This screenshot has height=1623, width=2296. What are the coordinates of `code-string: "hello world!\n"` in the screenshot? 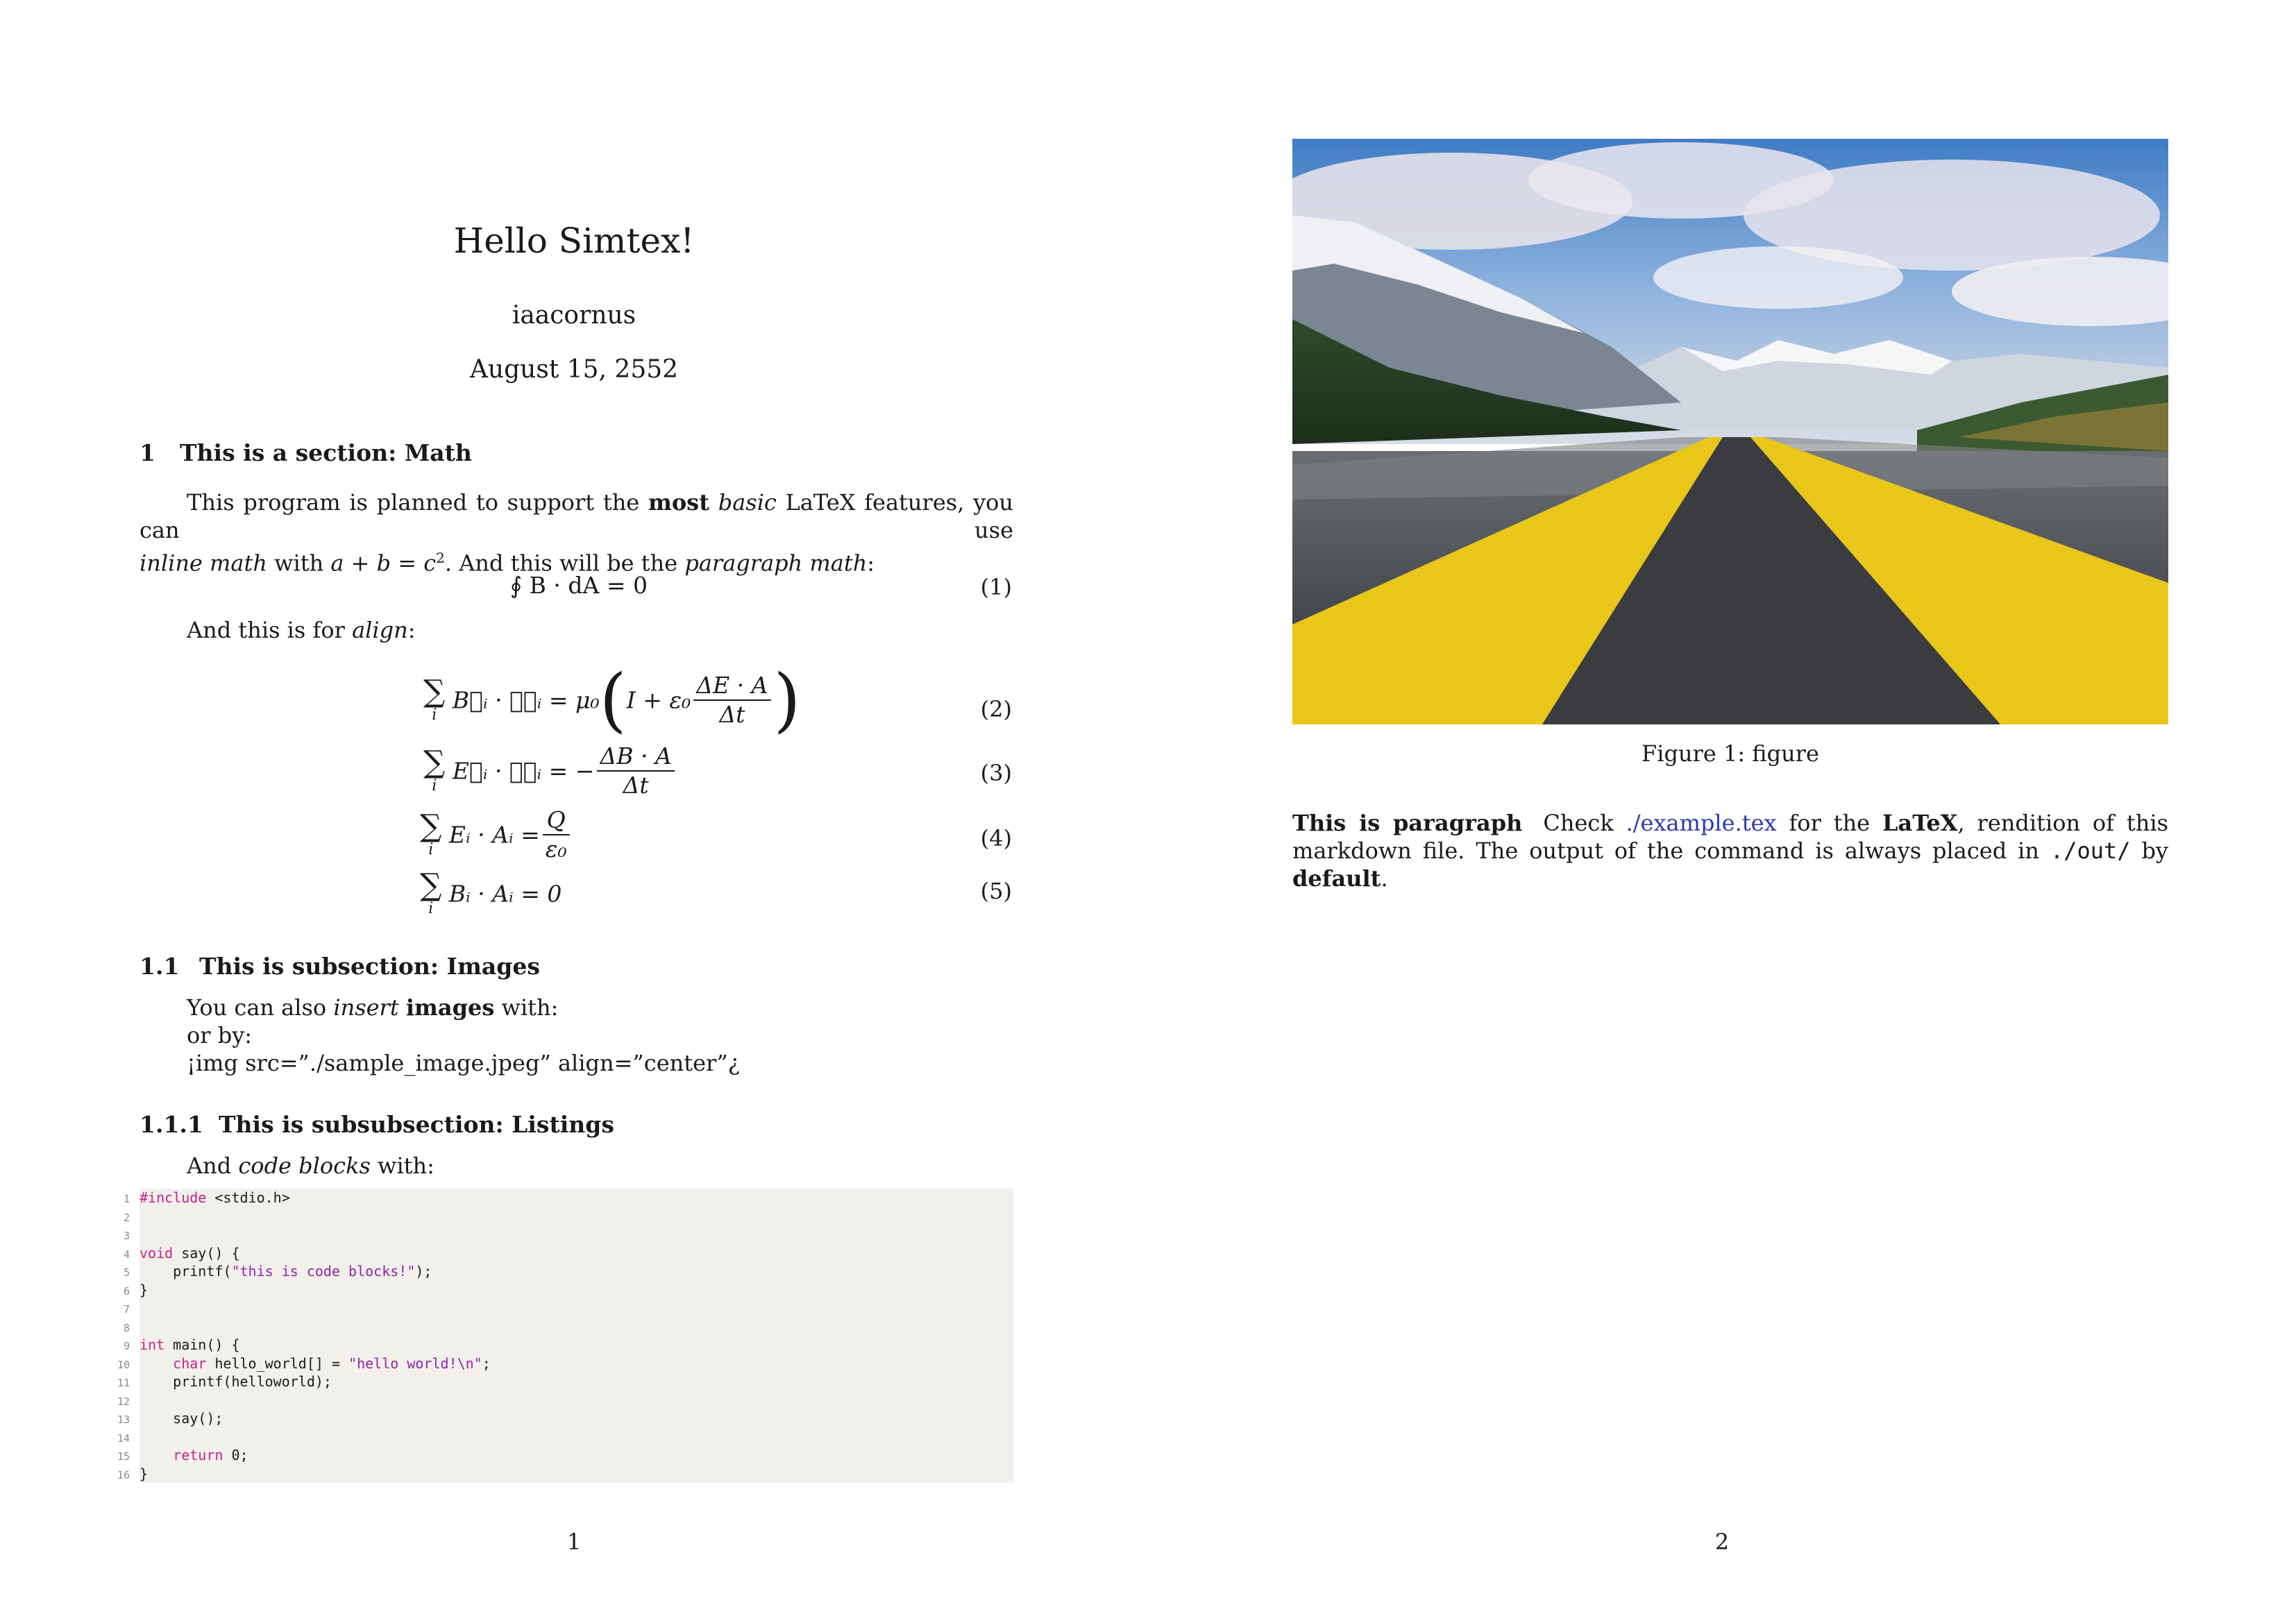 It's located at (415, 1363).